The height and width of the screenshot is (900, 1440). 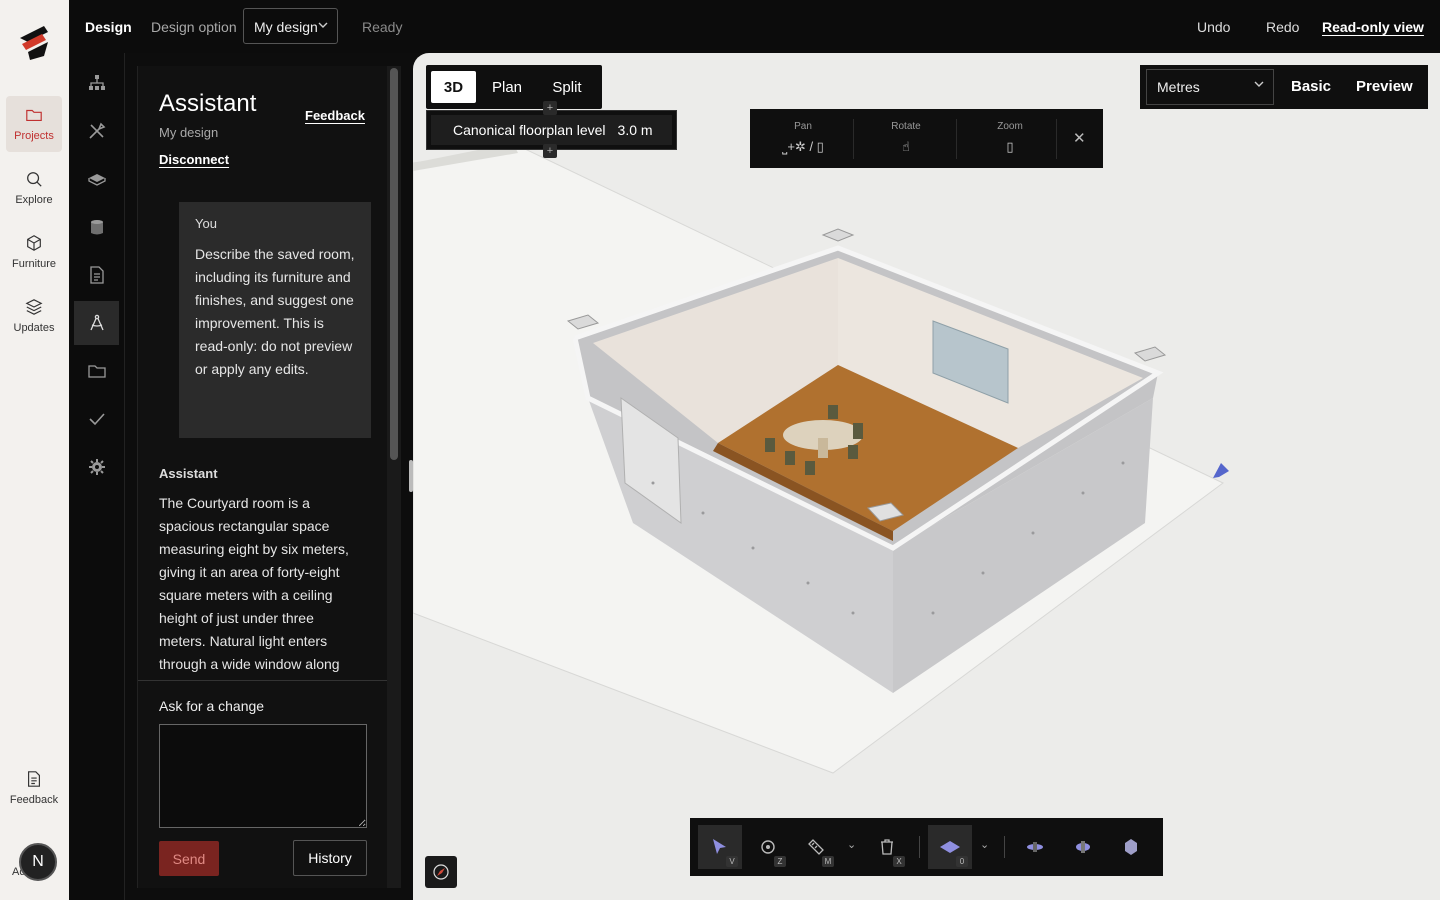 What do you see at coordinates (529, 130) in the screenshot?
I see `level-label: Canonical floorplan level` at bounding box center [529, 130].